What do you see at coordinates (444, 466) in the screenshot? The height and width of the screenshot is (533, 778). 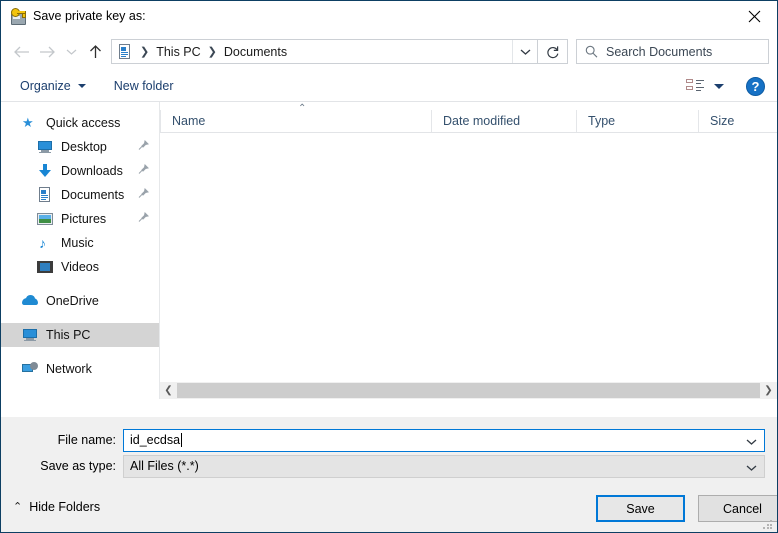 I see `save-as-type-select: All Files (*.*)` at bounding box center [444, 466].